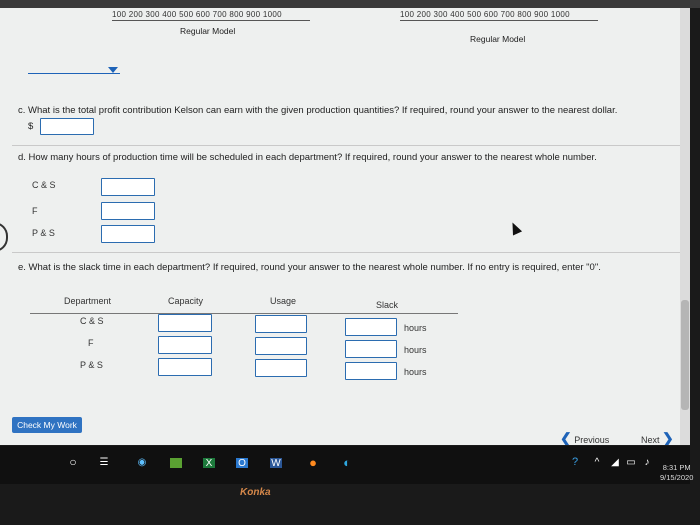 This screenshot has width=700, height=525. I want to click on capacity-input-cs, so click(185, 323).